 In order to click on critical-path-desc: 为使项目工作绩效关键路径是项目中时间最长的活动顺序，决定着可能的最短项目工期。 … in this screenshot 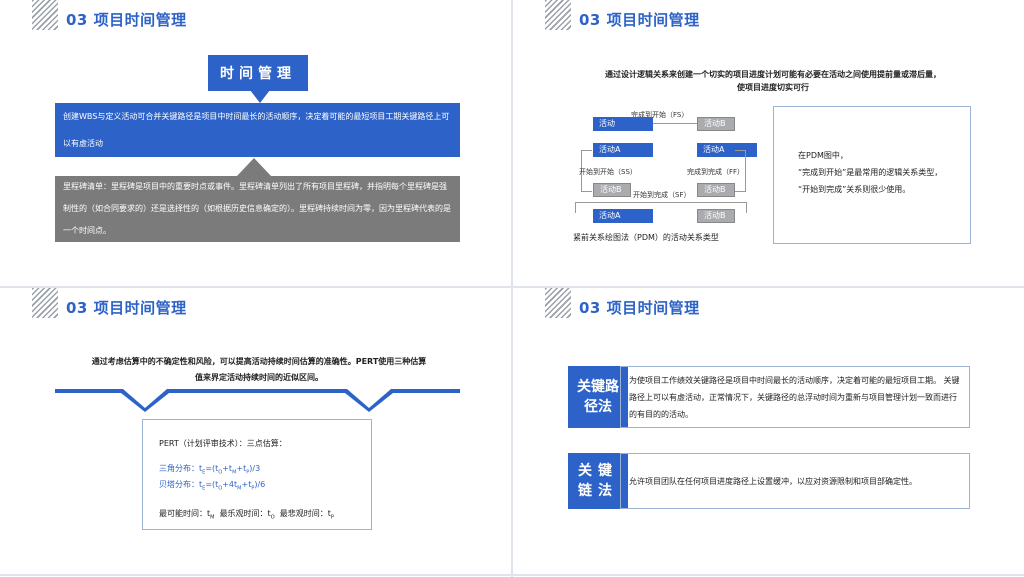, I will do `click(795, 397)`.